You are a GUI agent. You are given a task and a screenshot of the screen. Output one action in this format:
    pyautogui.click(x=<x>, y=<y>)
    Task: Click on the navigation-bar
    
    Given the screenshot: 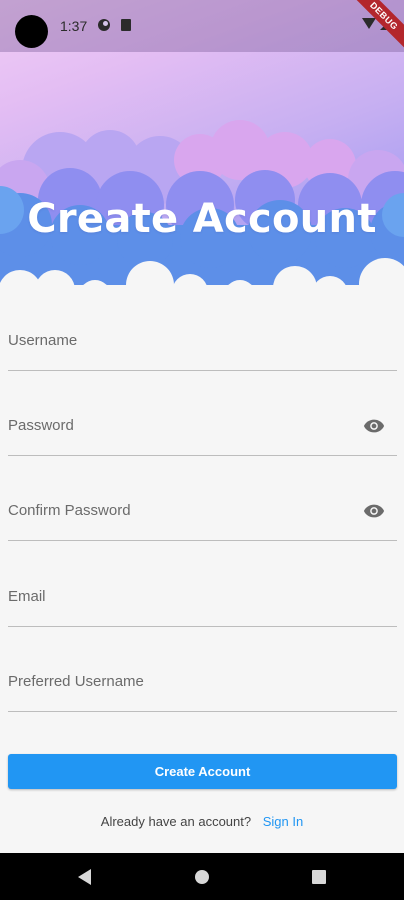 What is the action you would take?
    pyautogui.click(x=202, y=876)
    